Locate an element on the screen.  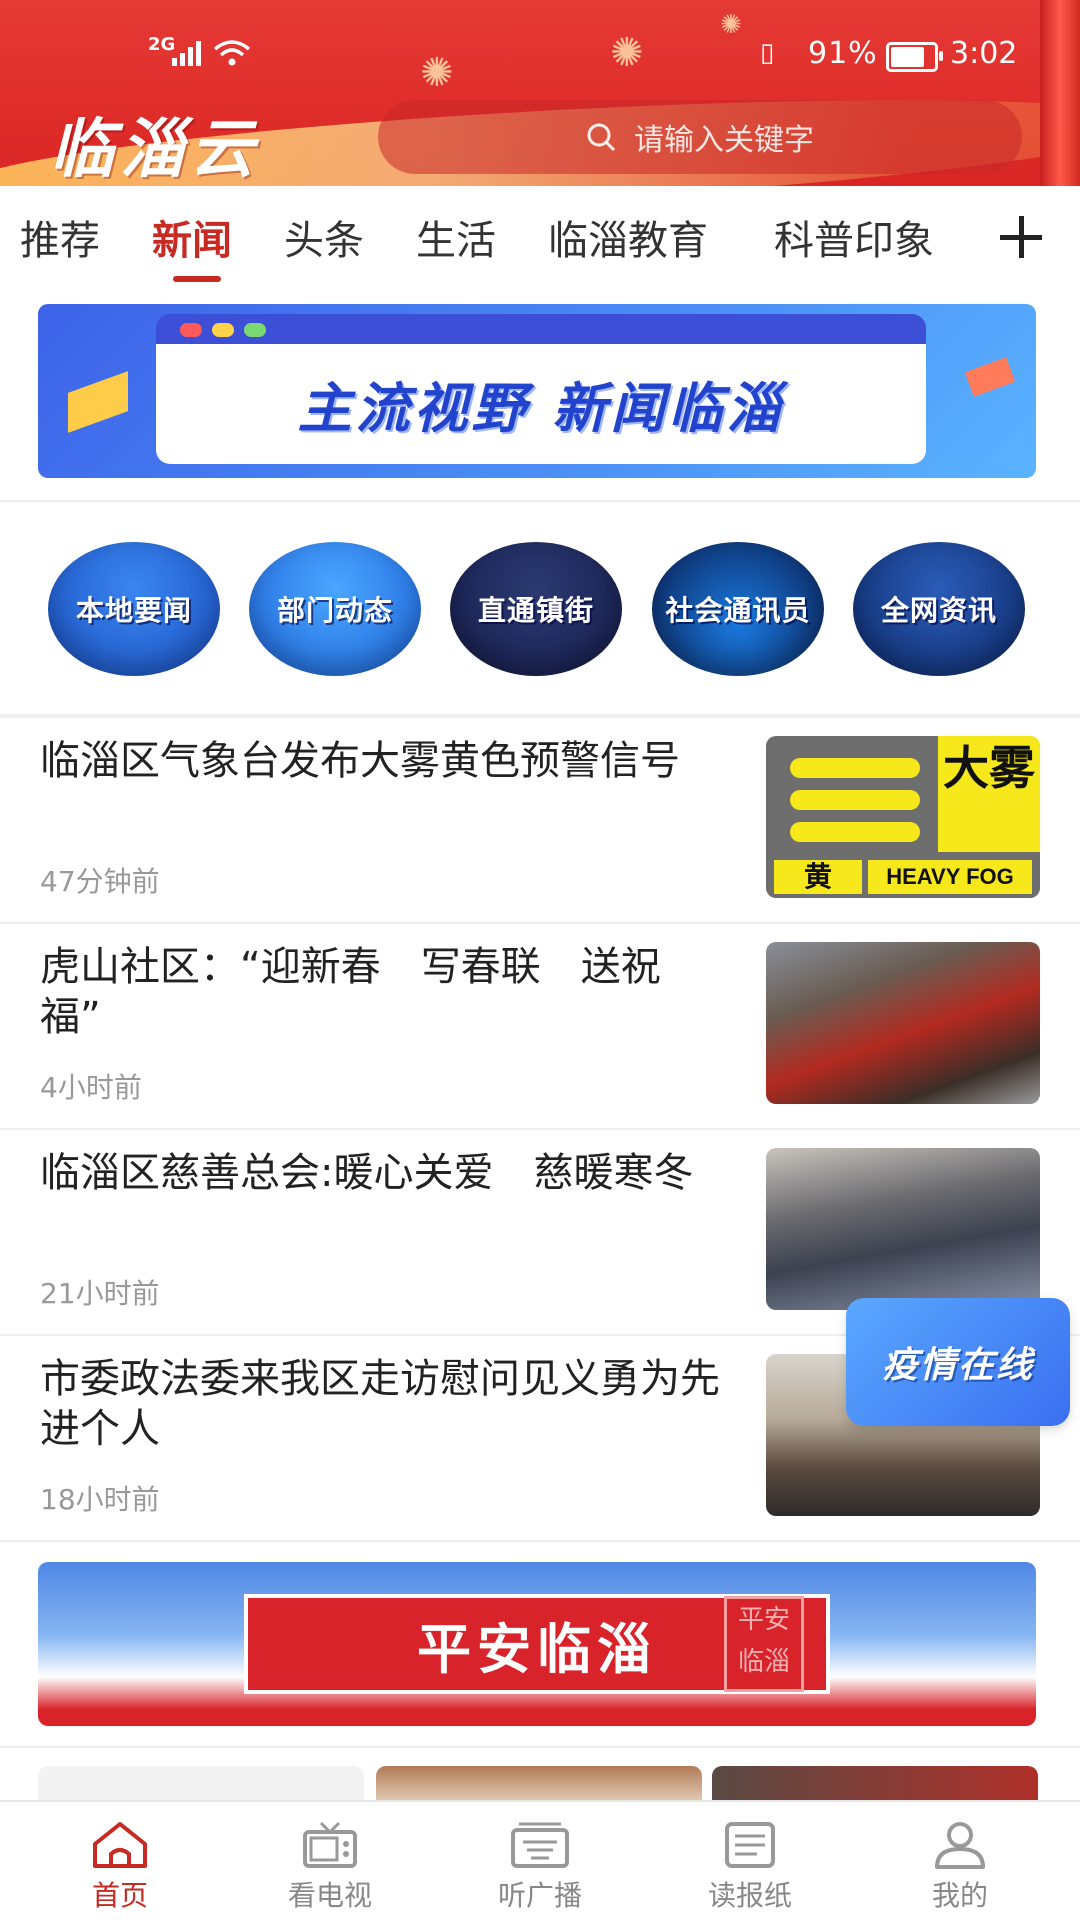
bottom-navigation: 首页 看电视 听广播 读报纸 我的 is located at coordinates (540, 1861).